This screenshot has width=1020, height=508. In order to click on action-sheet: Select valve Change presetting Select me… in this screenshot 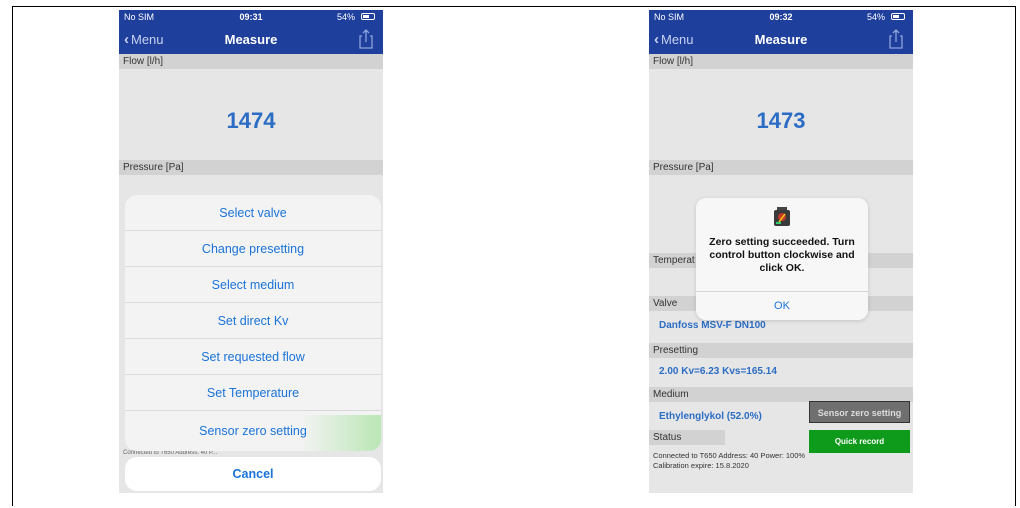, I will do `click(253, 323)`.